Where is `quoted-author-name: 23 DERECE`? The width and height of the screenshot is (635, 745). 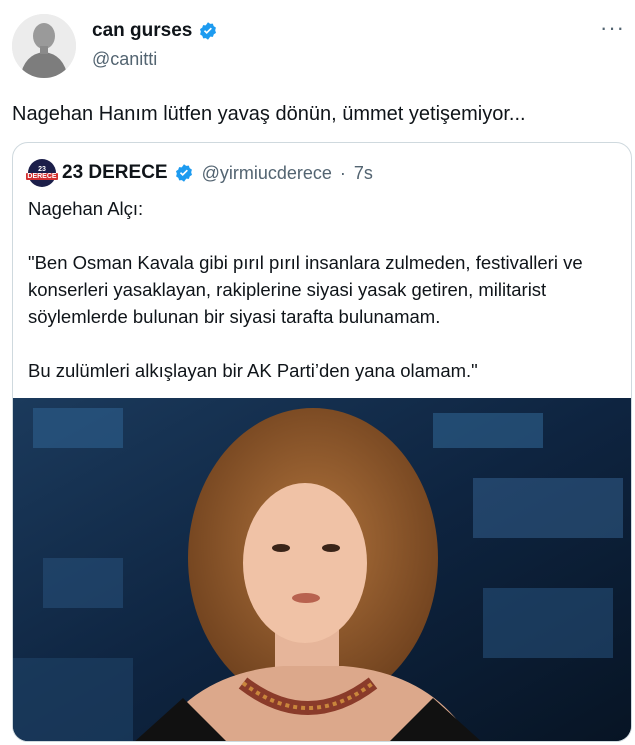
quoted-author-name: 23 DERECE is located at coordinates (115, 173).